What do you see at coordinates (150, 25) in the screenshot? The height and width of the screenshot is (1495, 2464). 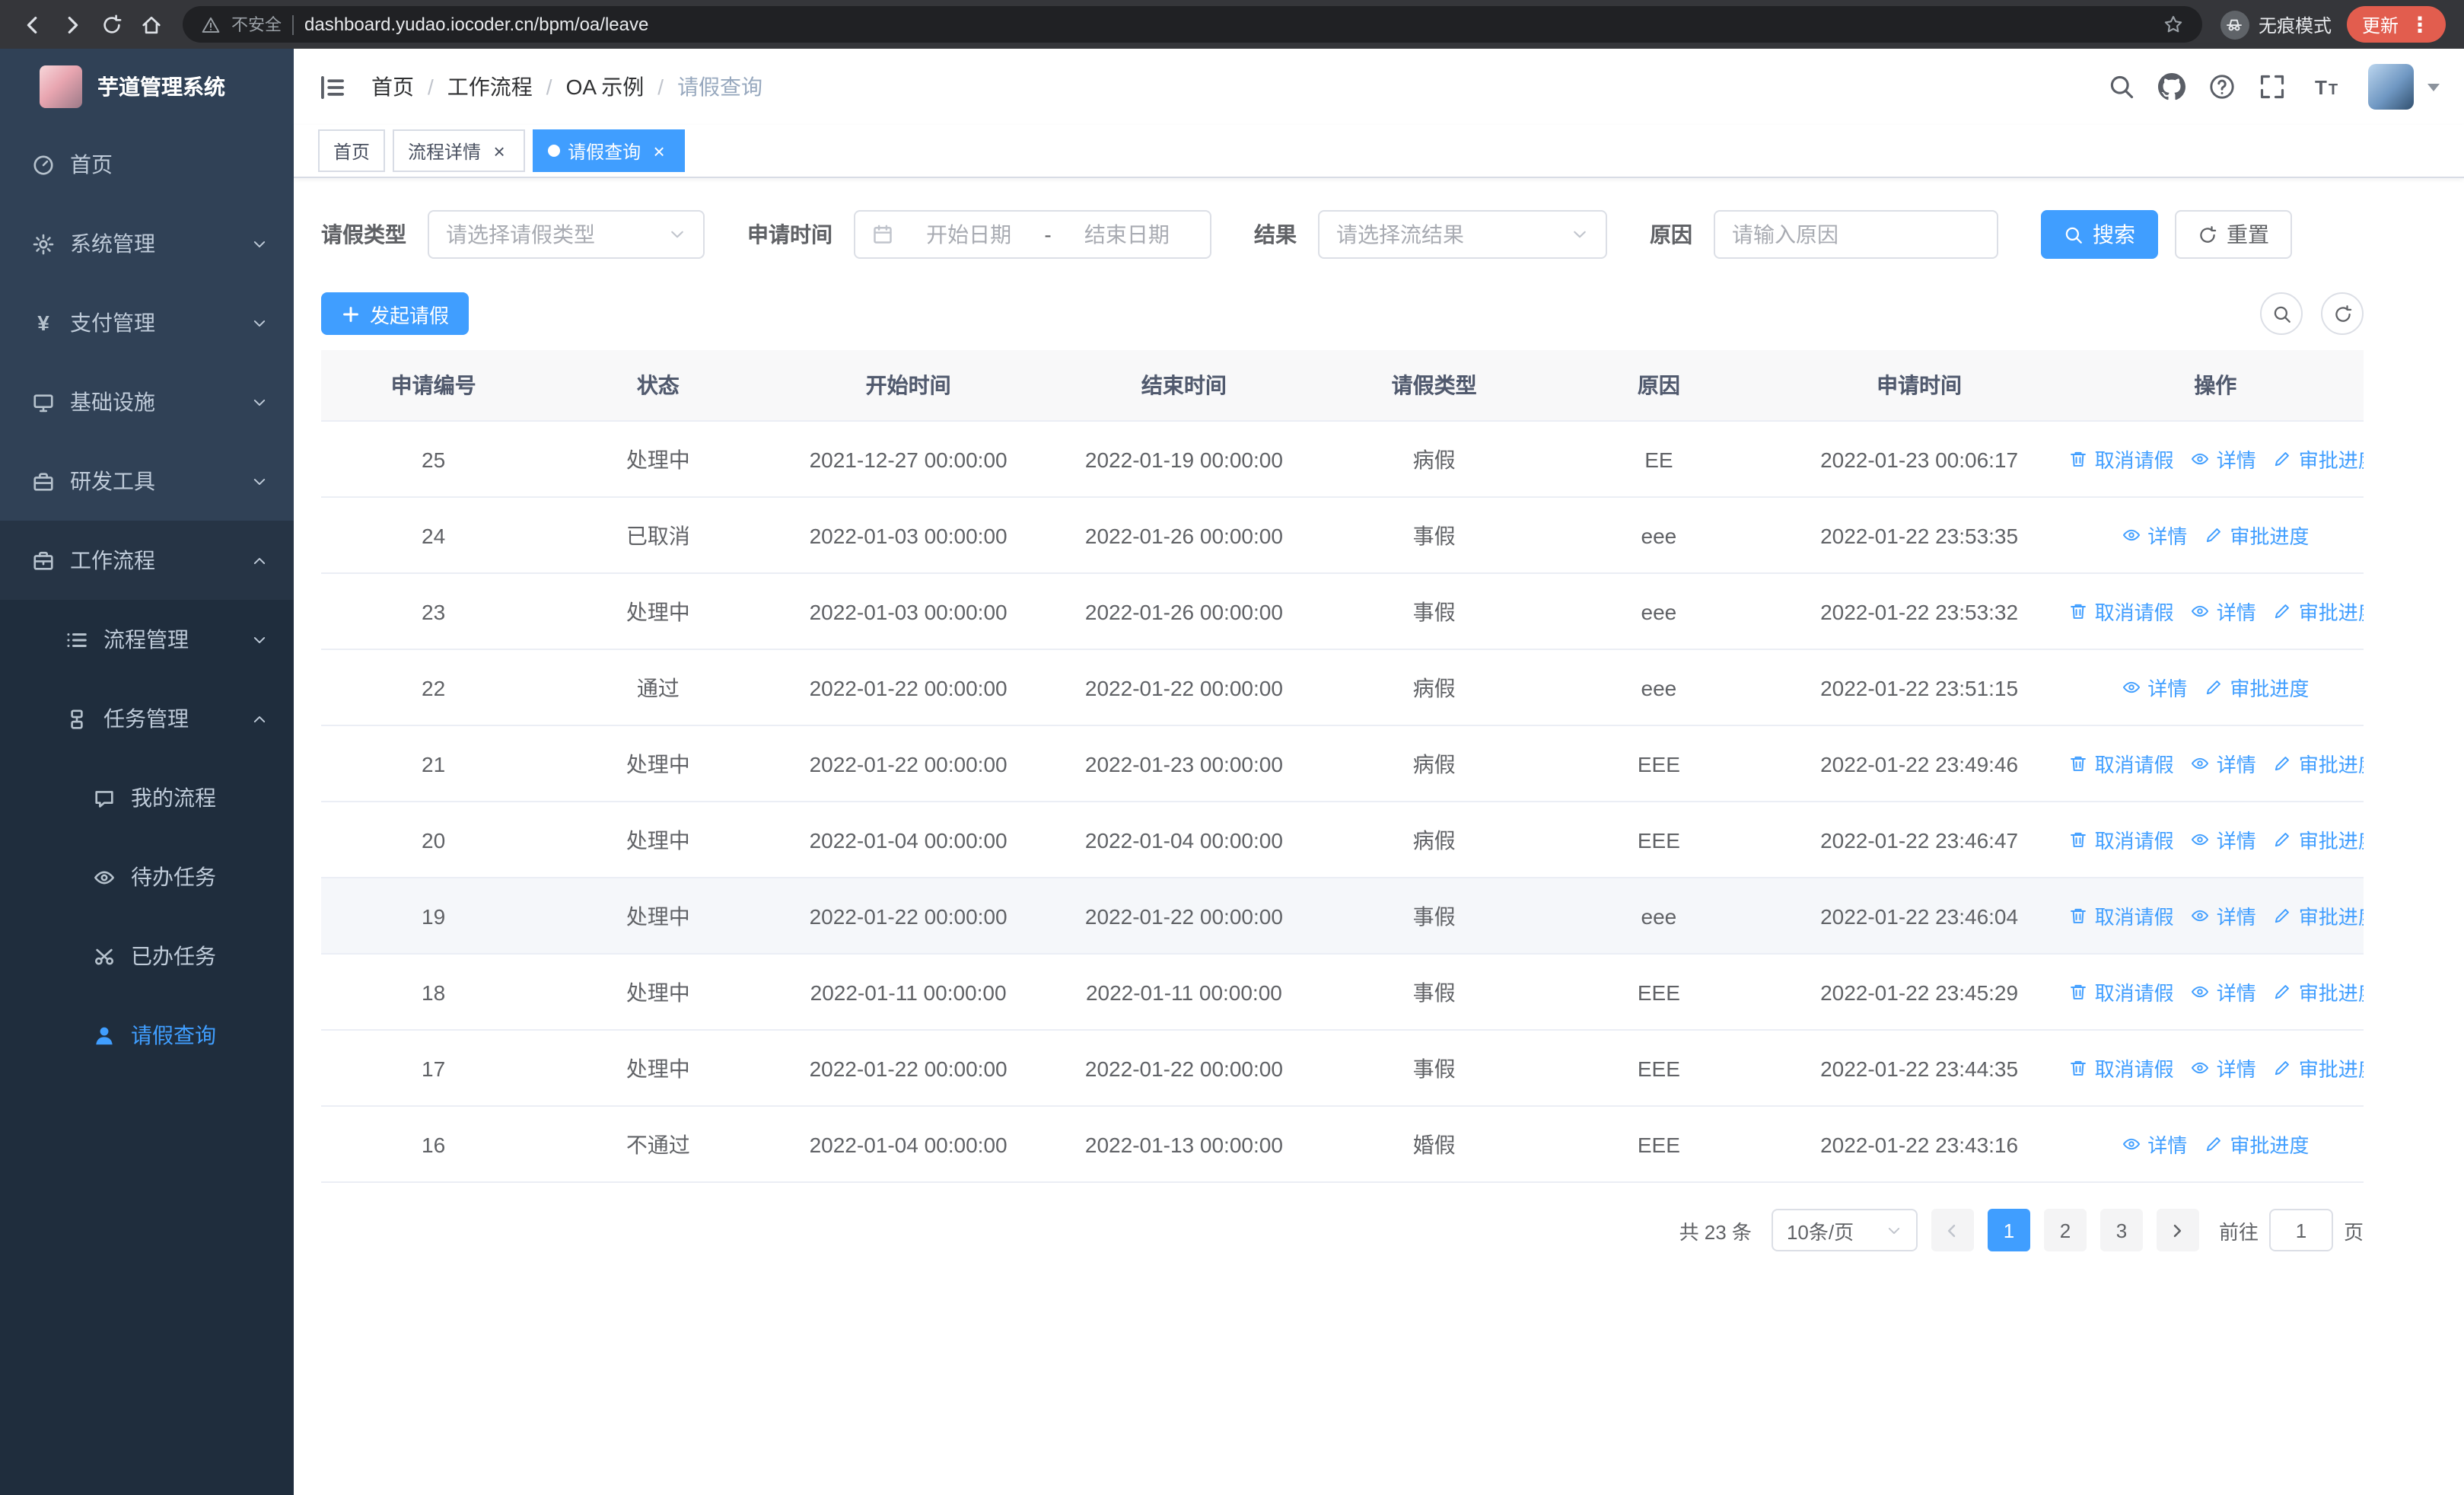 I see `browser-home-button` at bounding box center [150, 25].